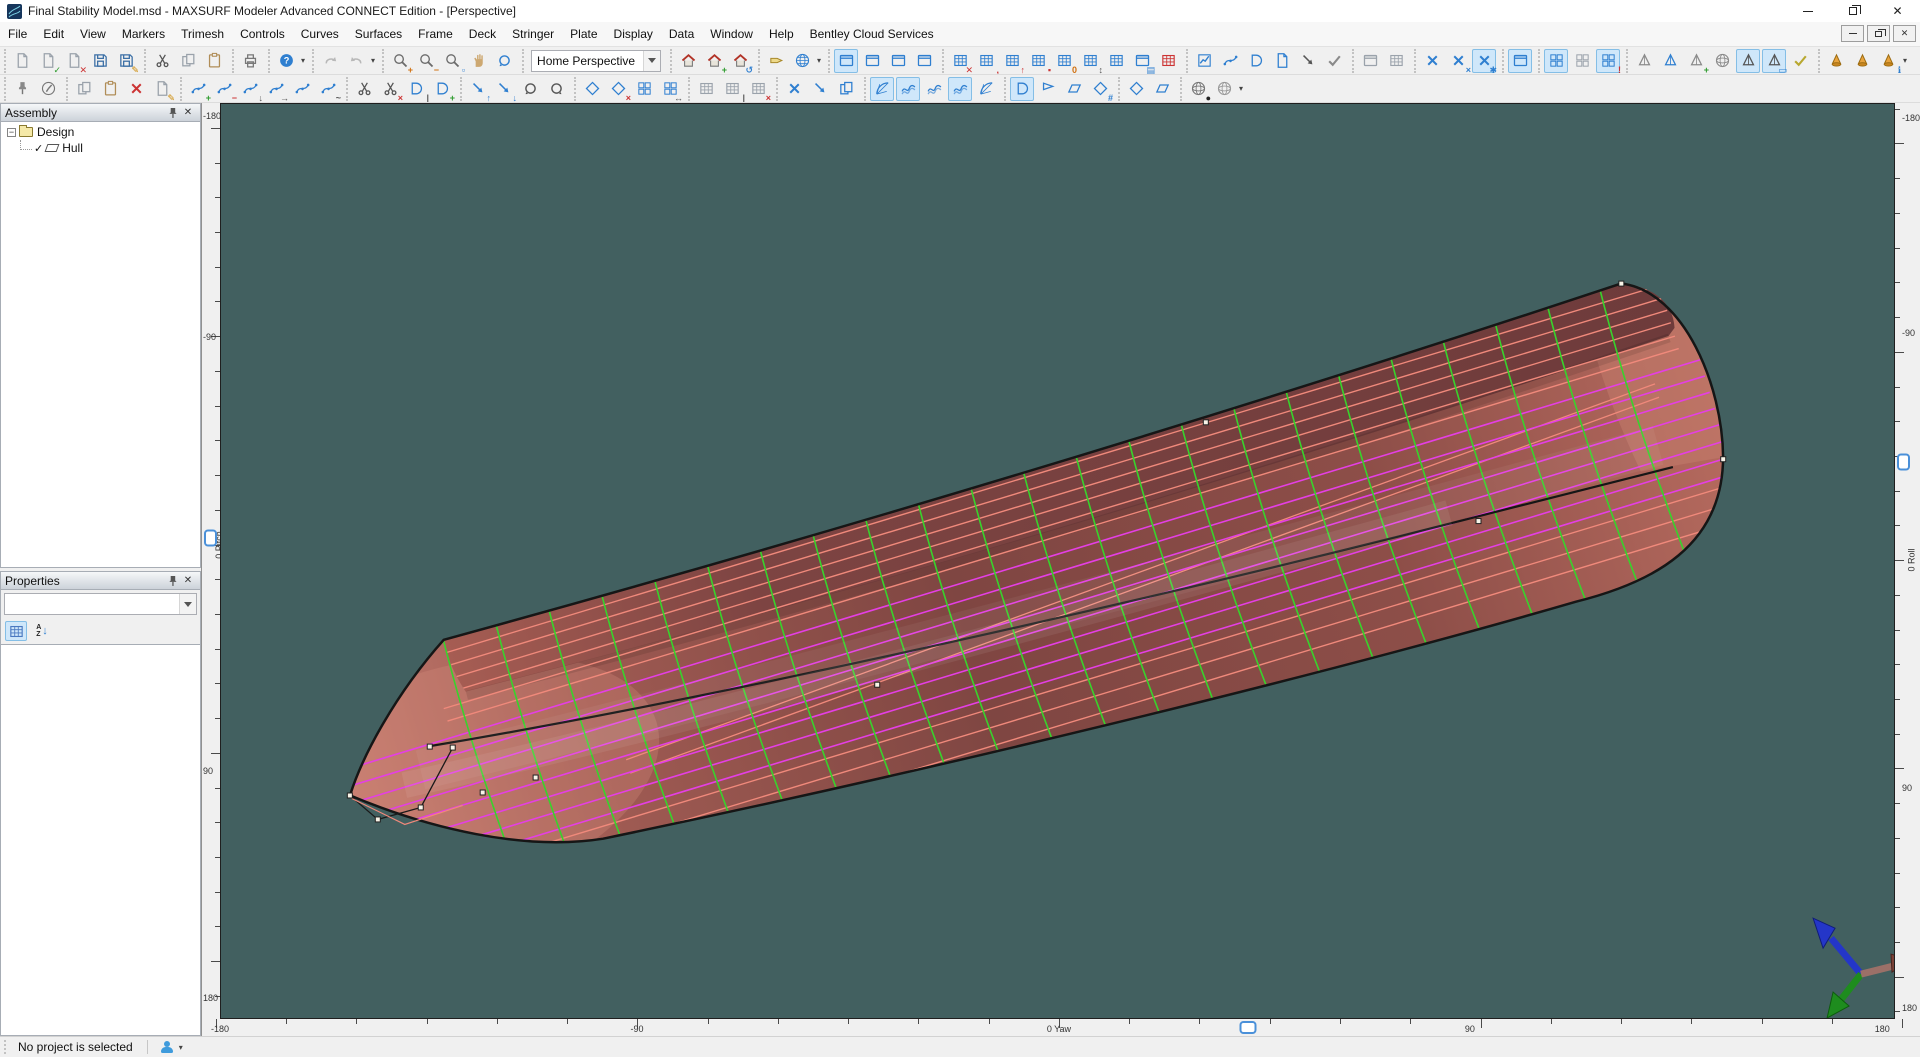  Describe the element at coordinates (1556, 60) in the screenshot. I see `snap-grid-button` at that location.